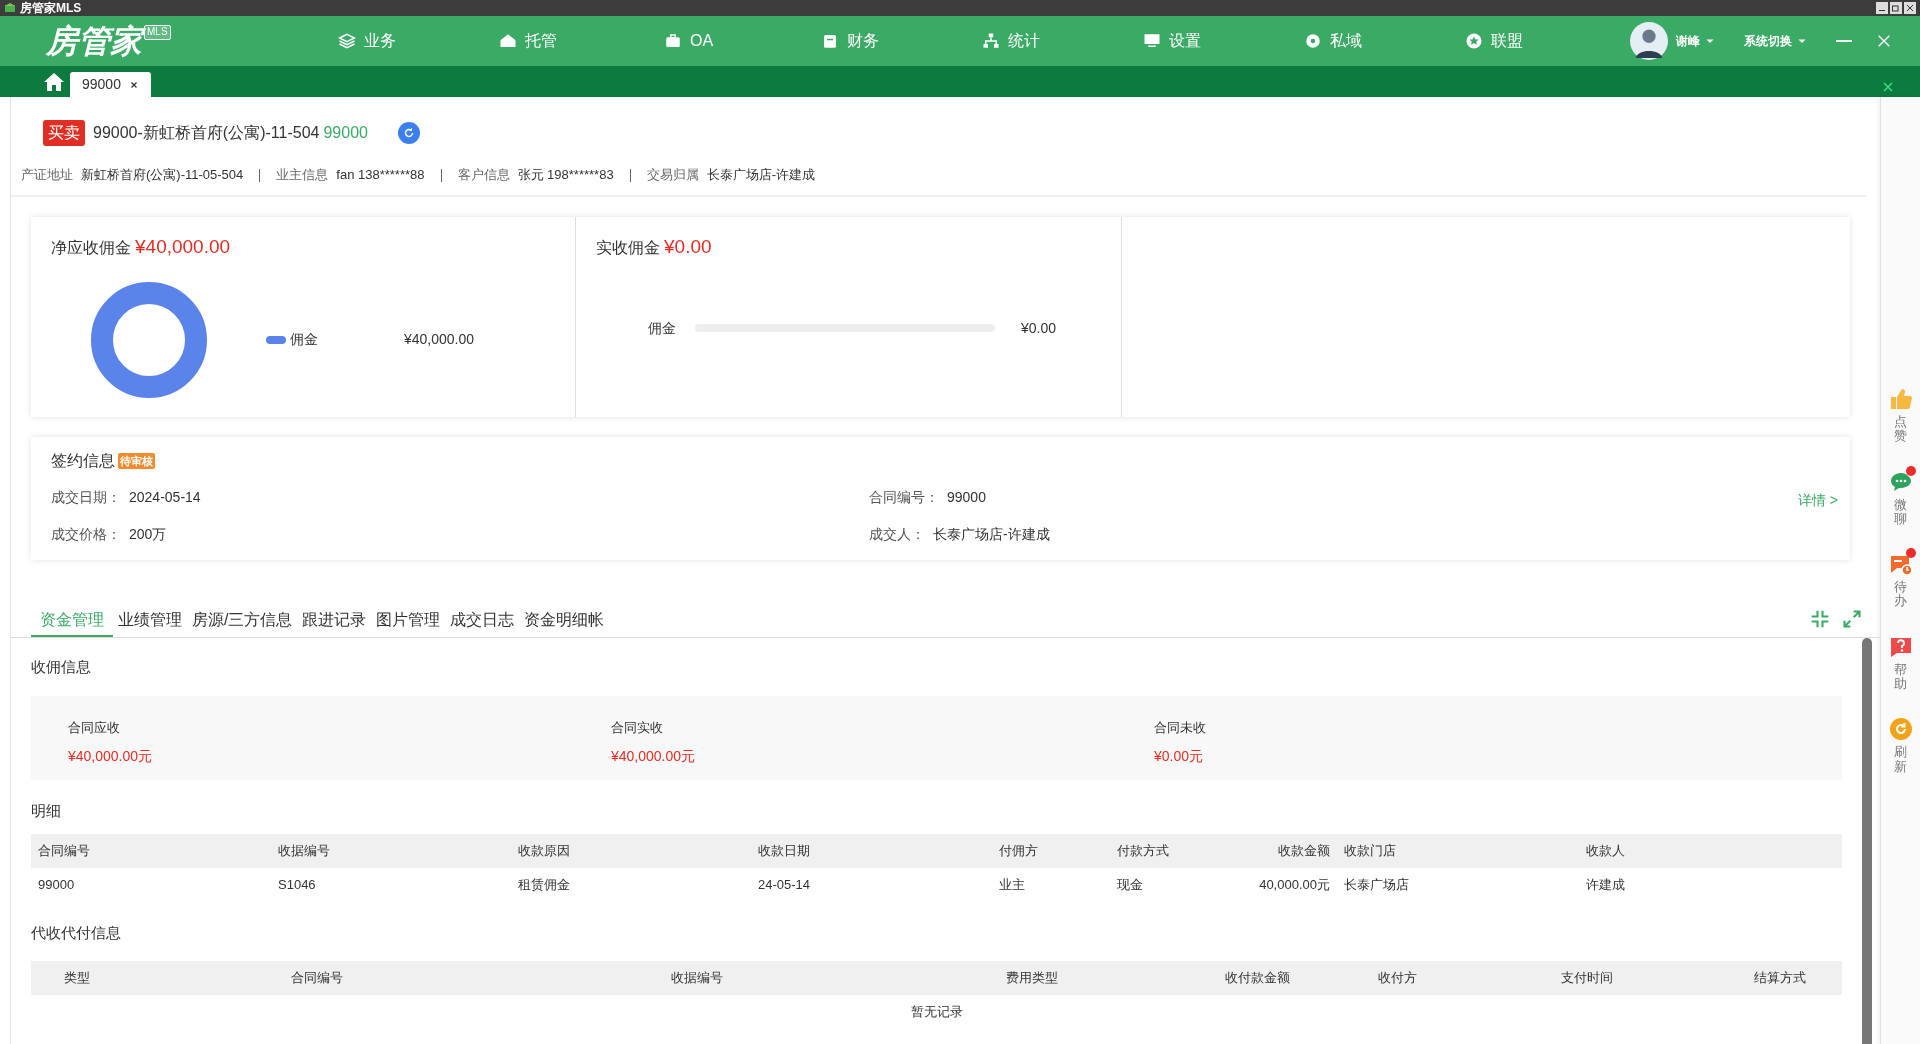 The height and width of the screenshot is (1044, 1920). Describe the element at coordinates (1900, 580) in the screenshot. I see `side-action: 待办` at that location.